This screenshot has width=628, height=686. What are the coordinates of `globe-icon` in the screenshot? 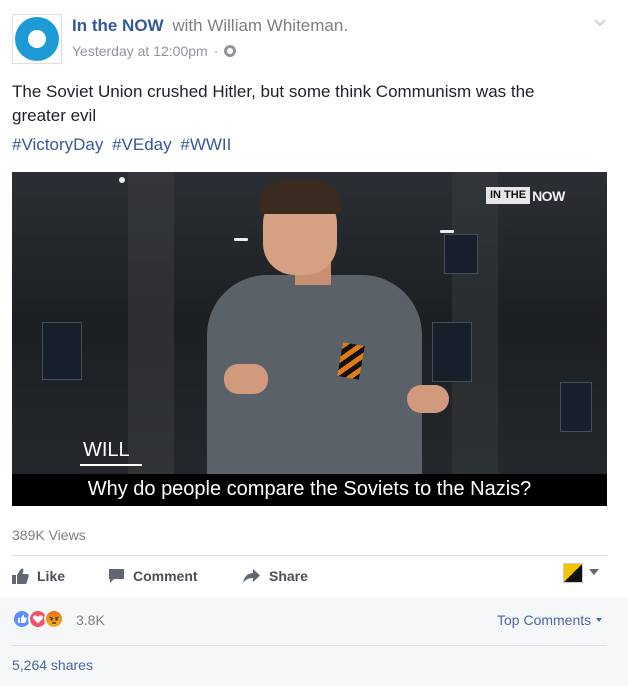 It's located at (230, 51).